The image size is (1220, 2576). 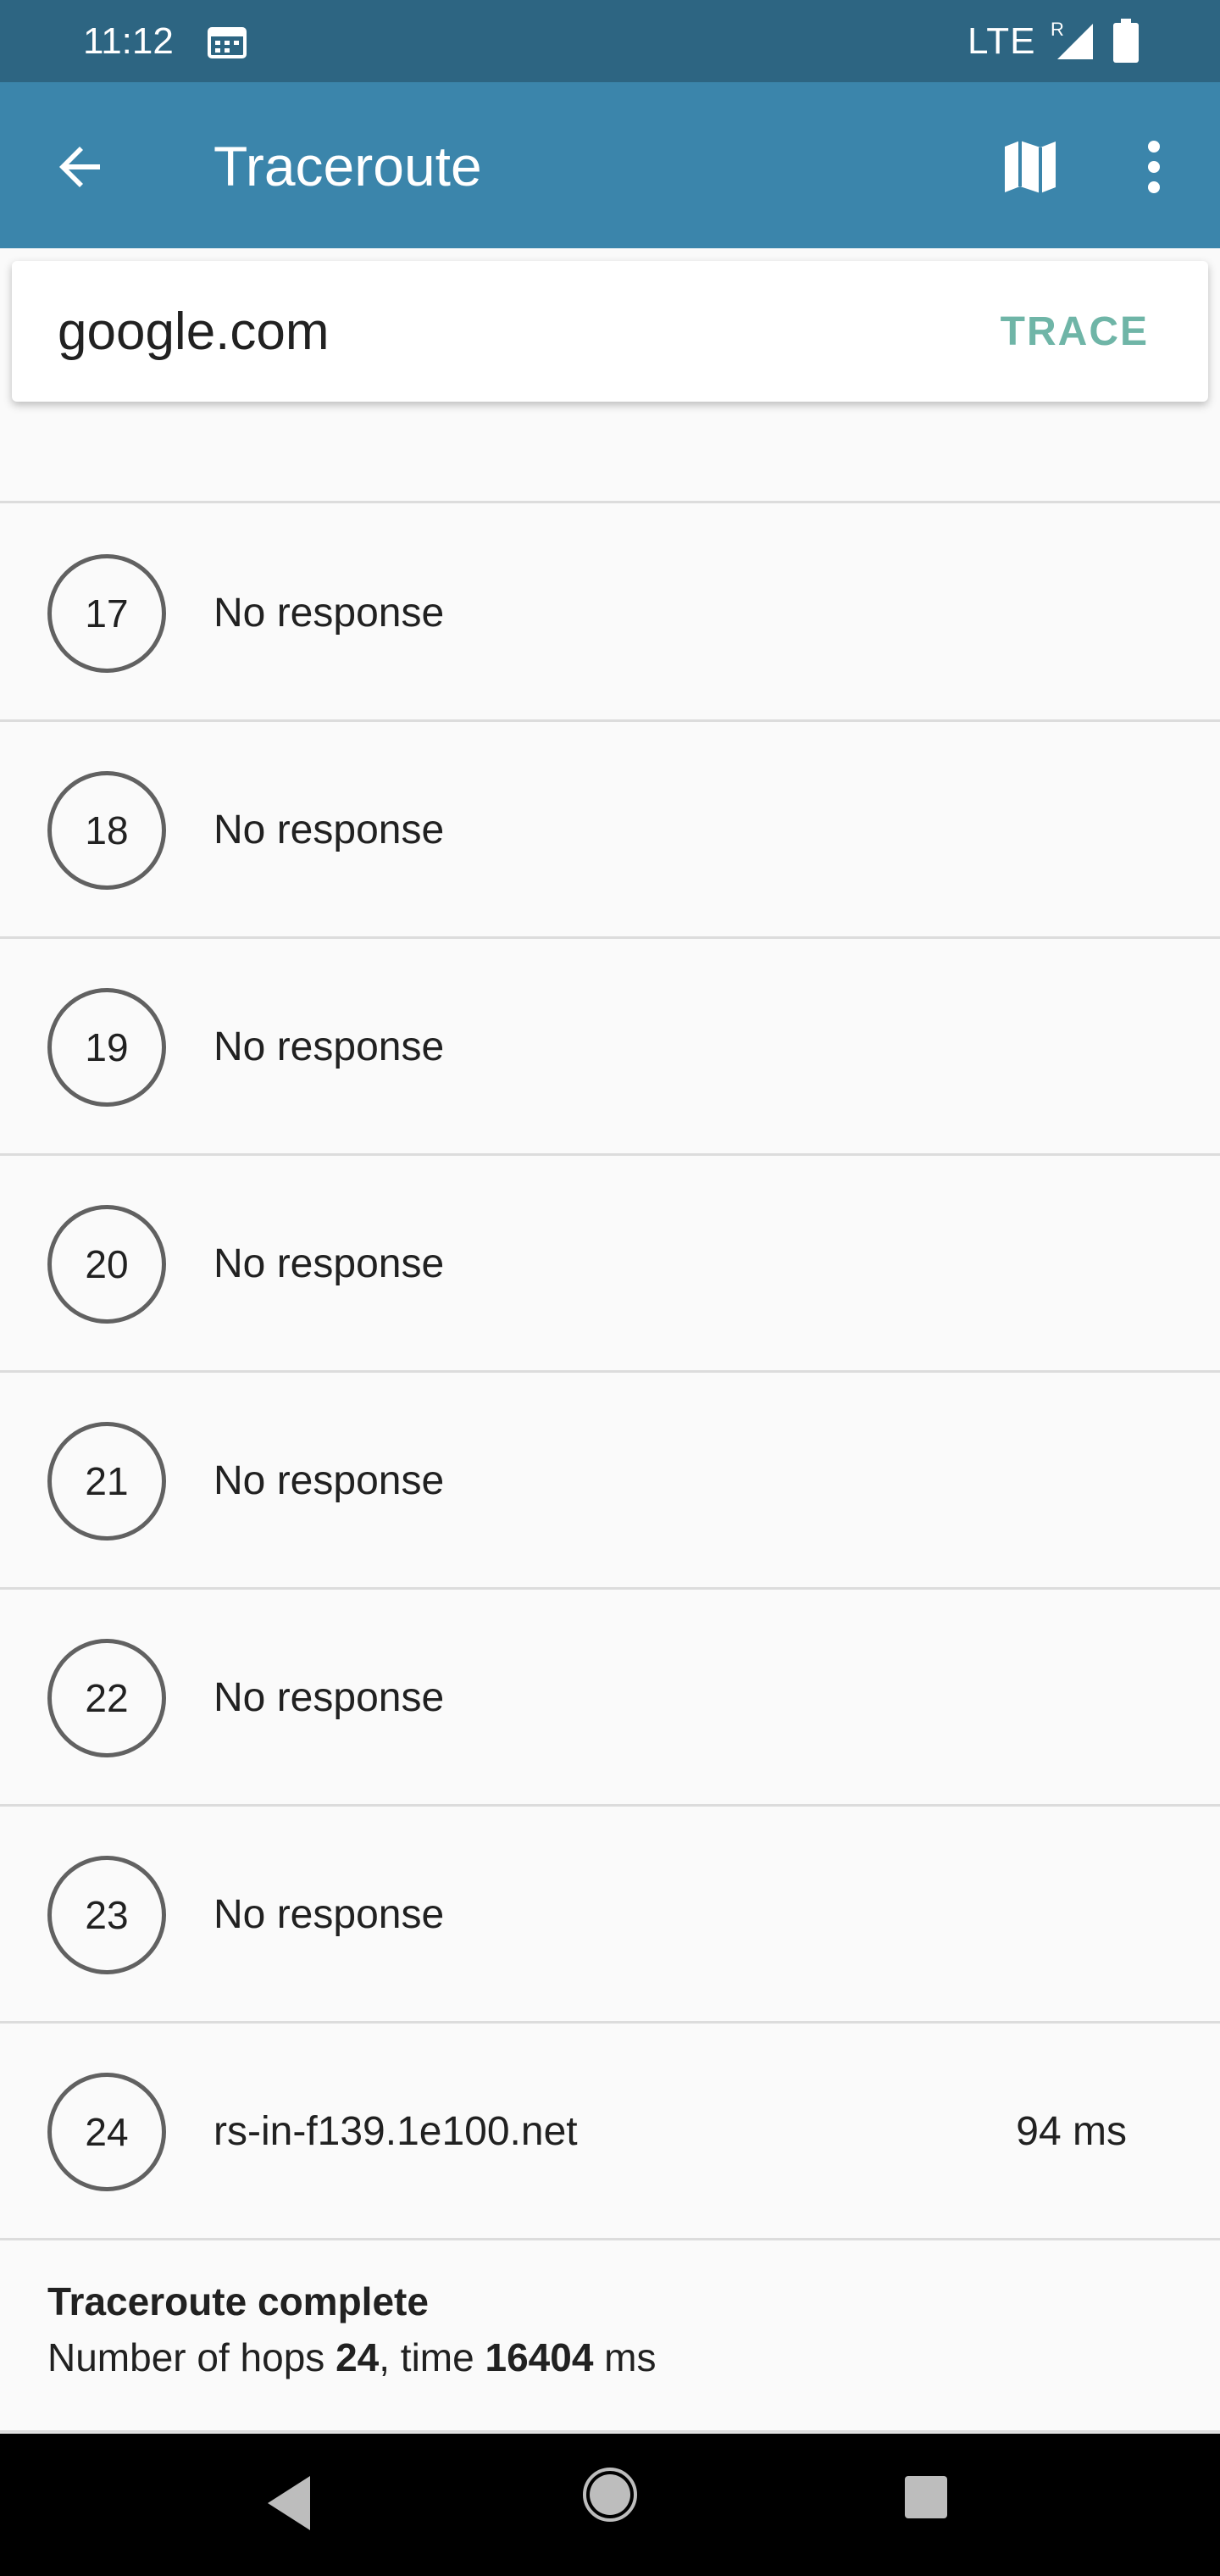 What do you see at coordinates (926, 2497) in the screenshot?
I see `nav-recents-icon` at bounding box center [926, 2497].